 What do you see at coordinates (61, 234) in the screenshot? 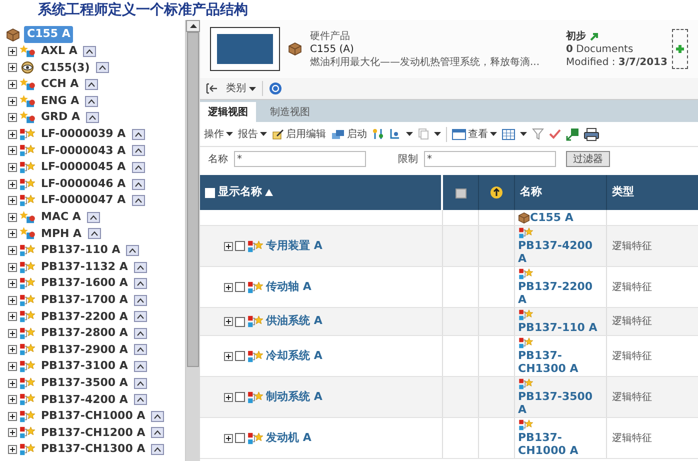
I see `tree-item: MPH A` at bounding box center [61, 234].